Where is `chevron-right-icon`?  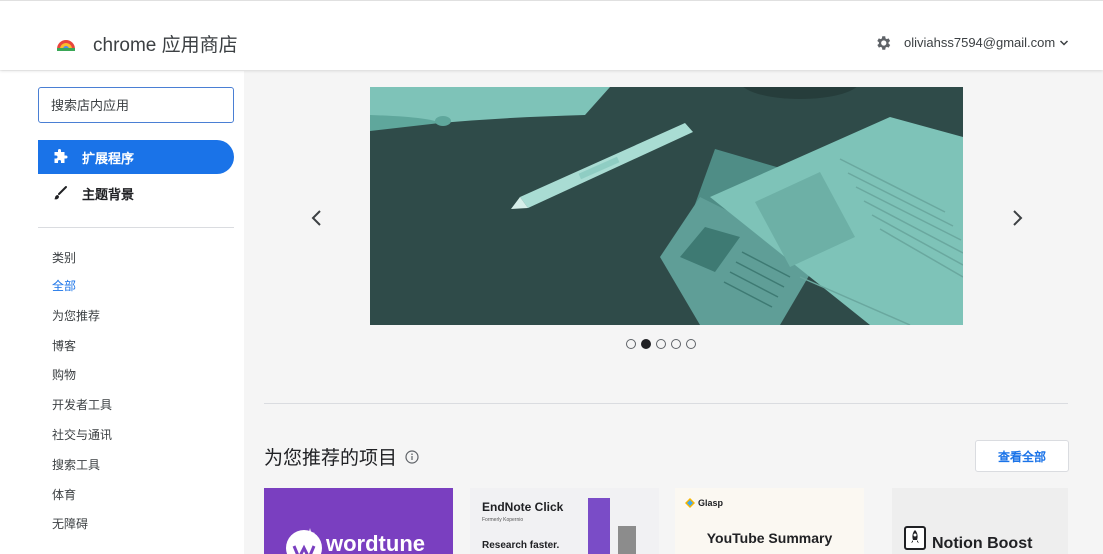
chevron-right-icon is located at coordinates (1017, 218).